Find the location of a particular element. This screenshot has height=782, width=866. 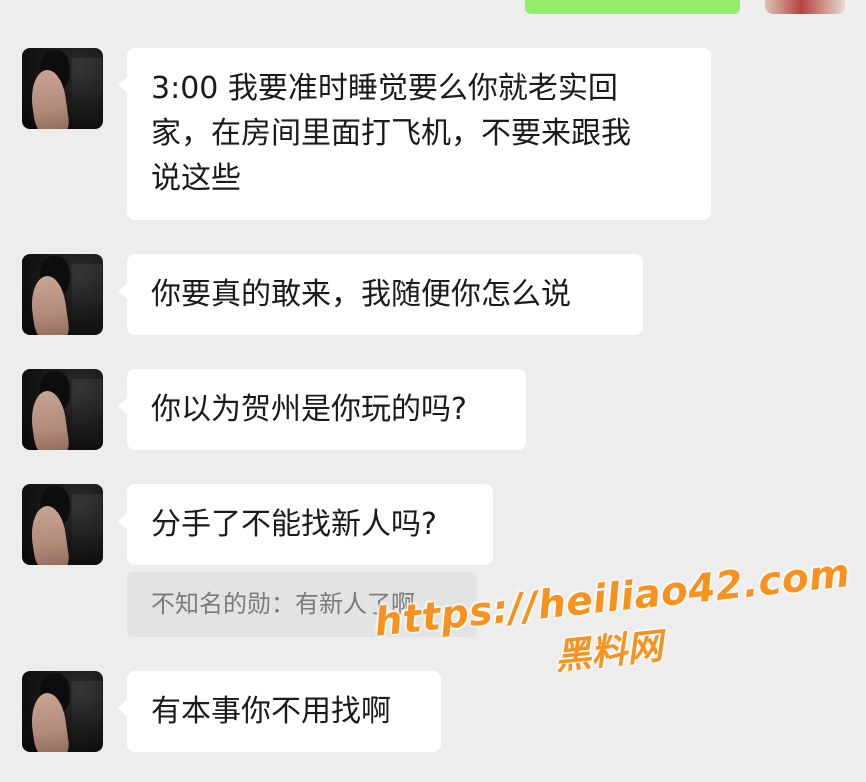

message-text: 分手了不能找新人吗? is located at coordinates (294, 524).